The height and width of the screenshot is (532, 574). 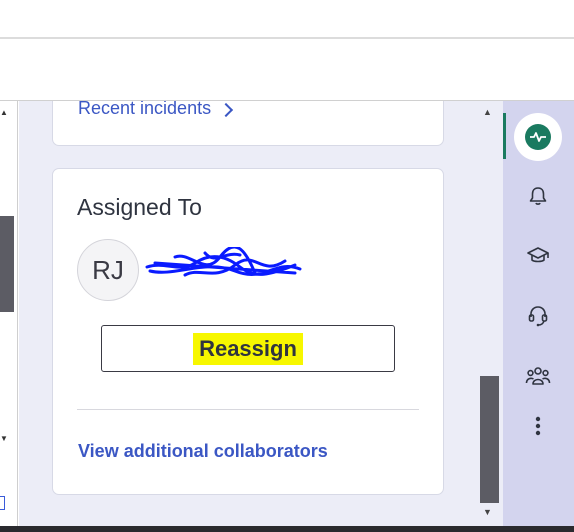 I want to click on reassign-button: Reassign, so click(x=248, y=348).